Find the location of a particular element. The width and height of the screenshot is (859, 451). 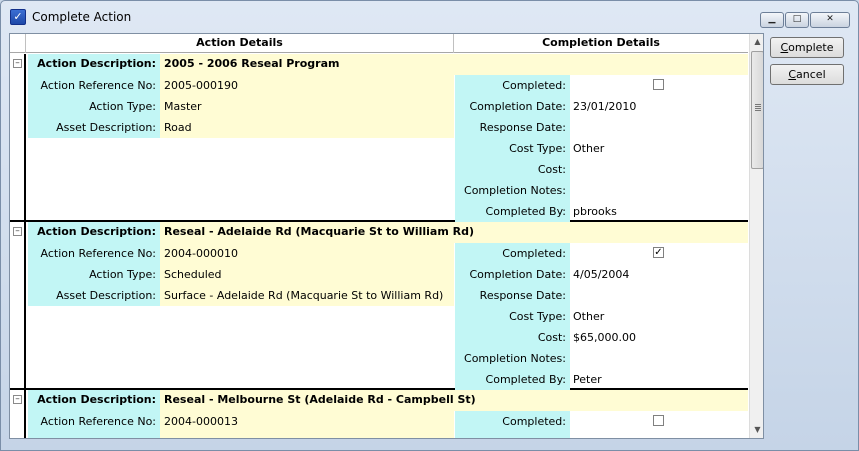

action-type-value: Scheduled is located at coordinates (307, 274).